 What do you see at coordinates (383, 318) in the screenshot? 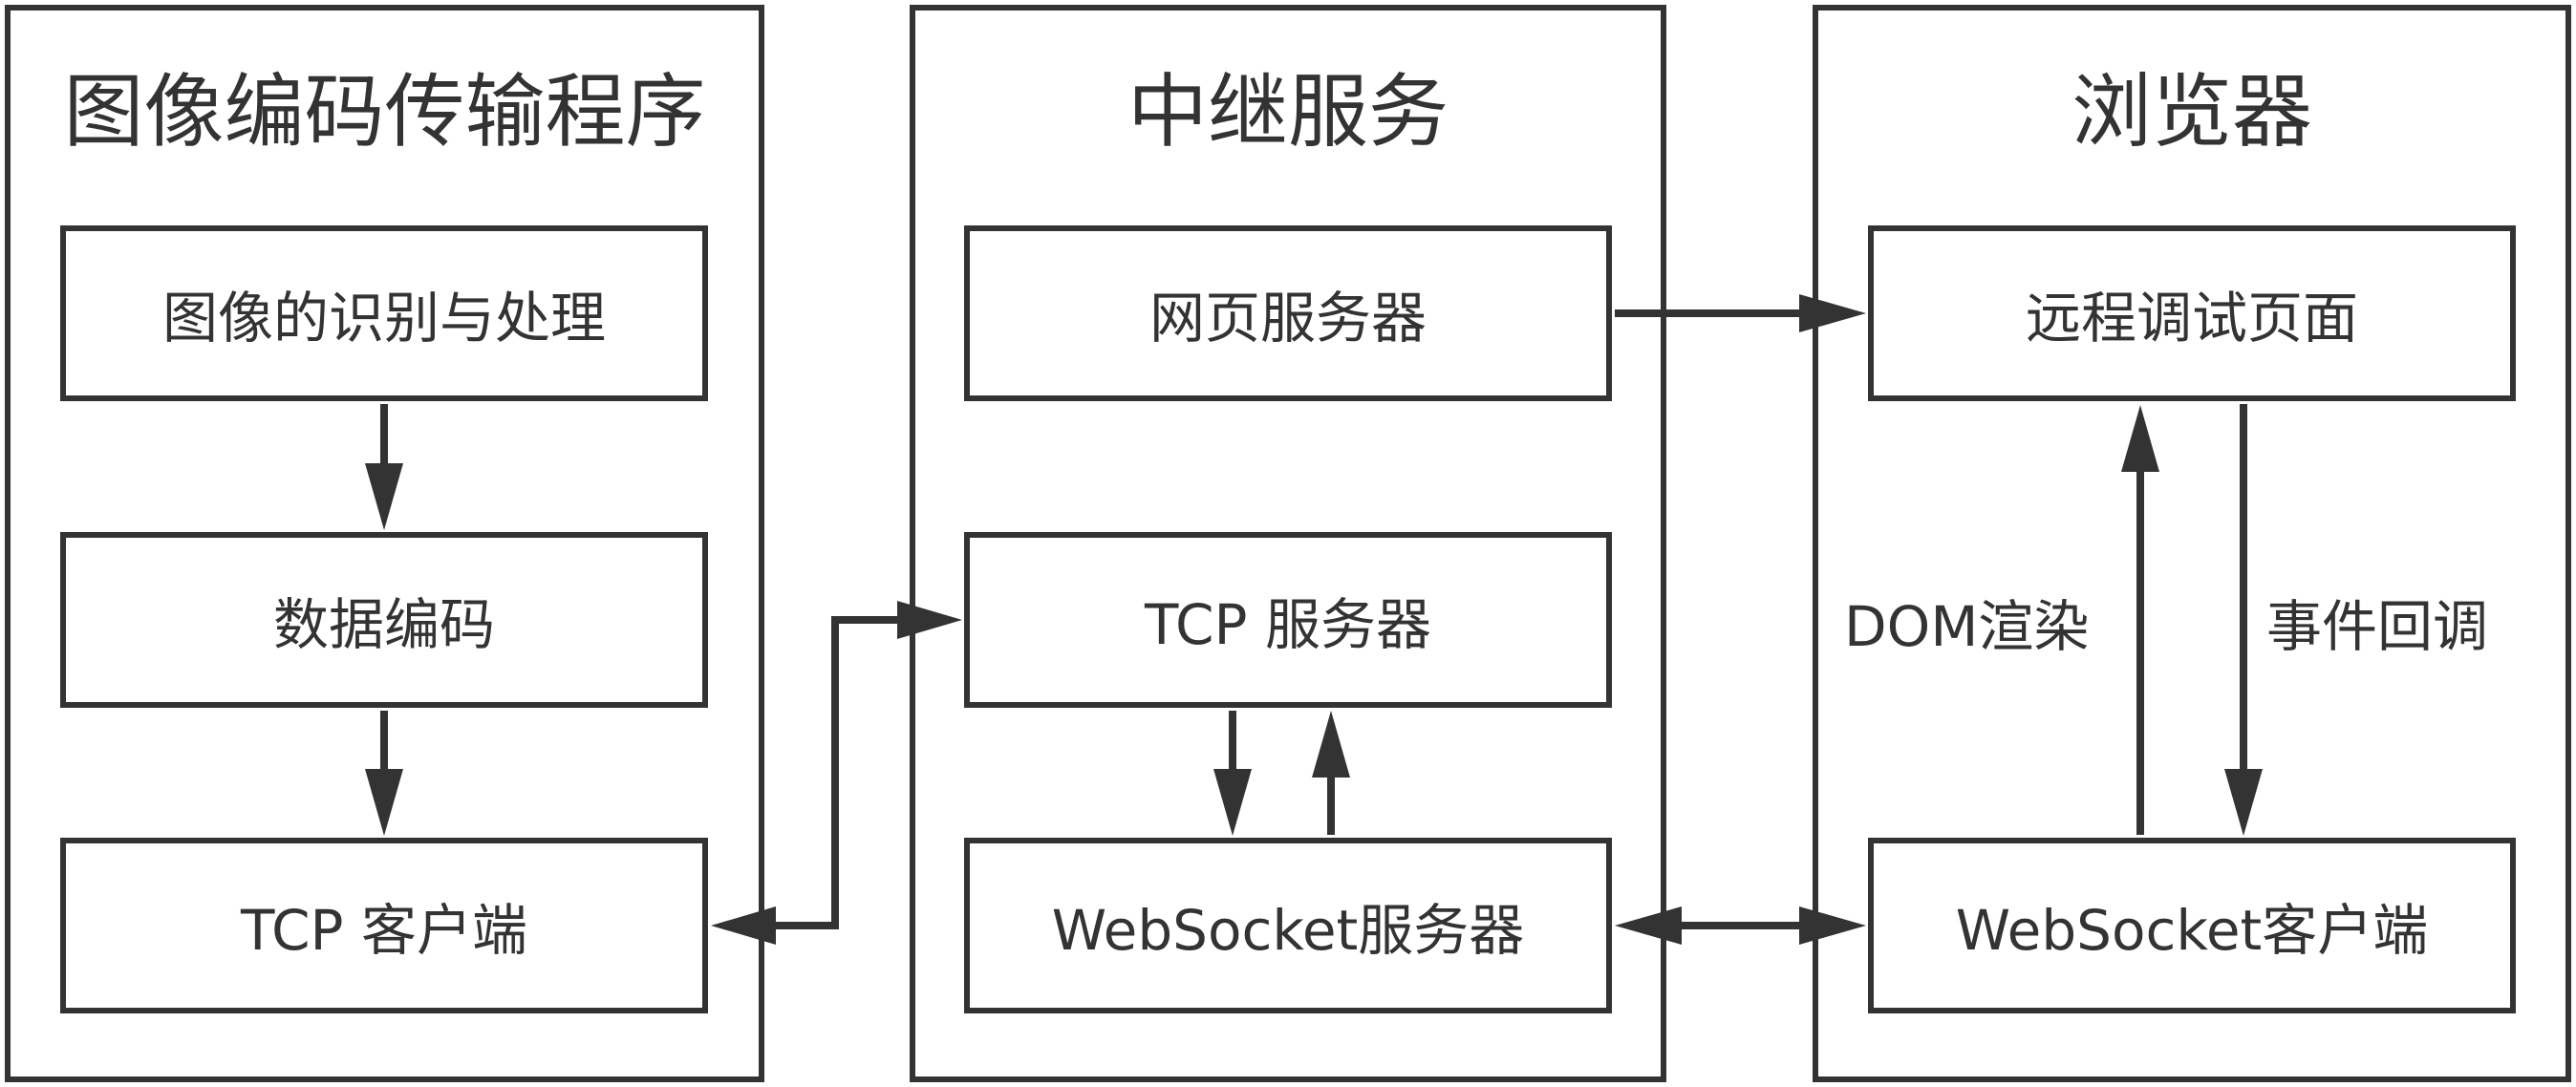
I see `node-label-image-processing: 图像的识别与处理` at bounding box center [383, 318].